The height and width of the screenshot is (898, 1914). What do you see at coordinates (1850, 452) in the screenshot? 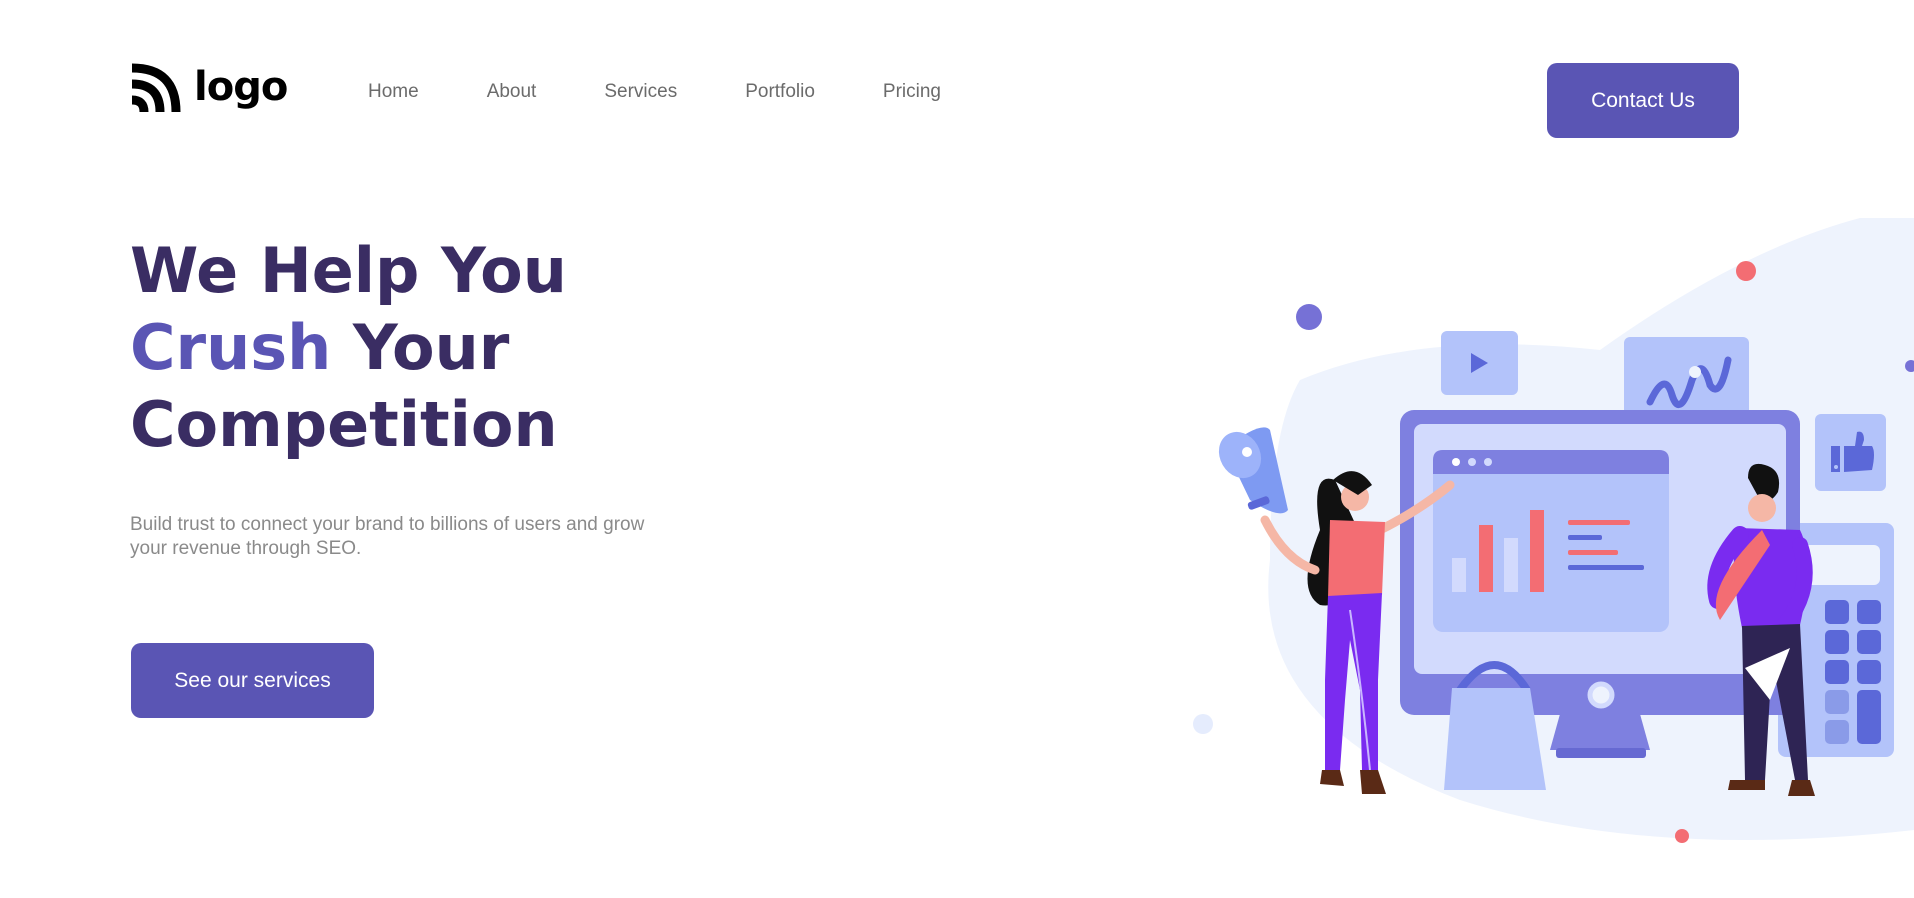
I see `thumbs-up-icon` at bounding box center [1850, 452].